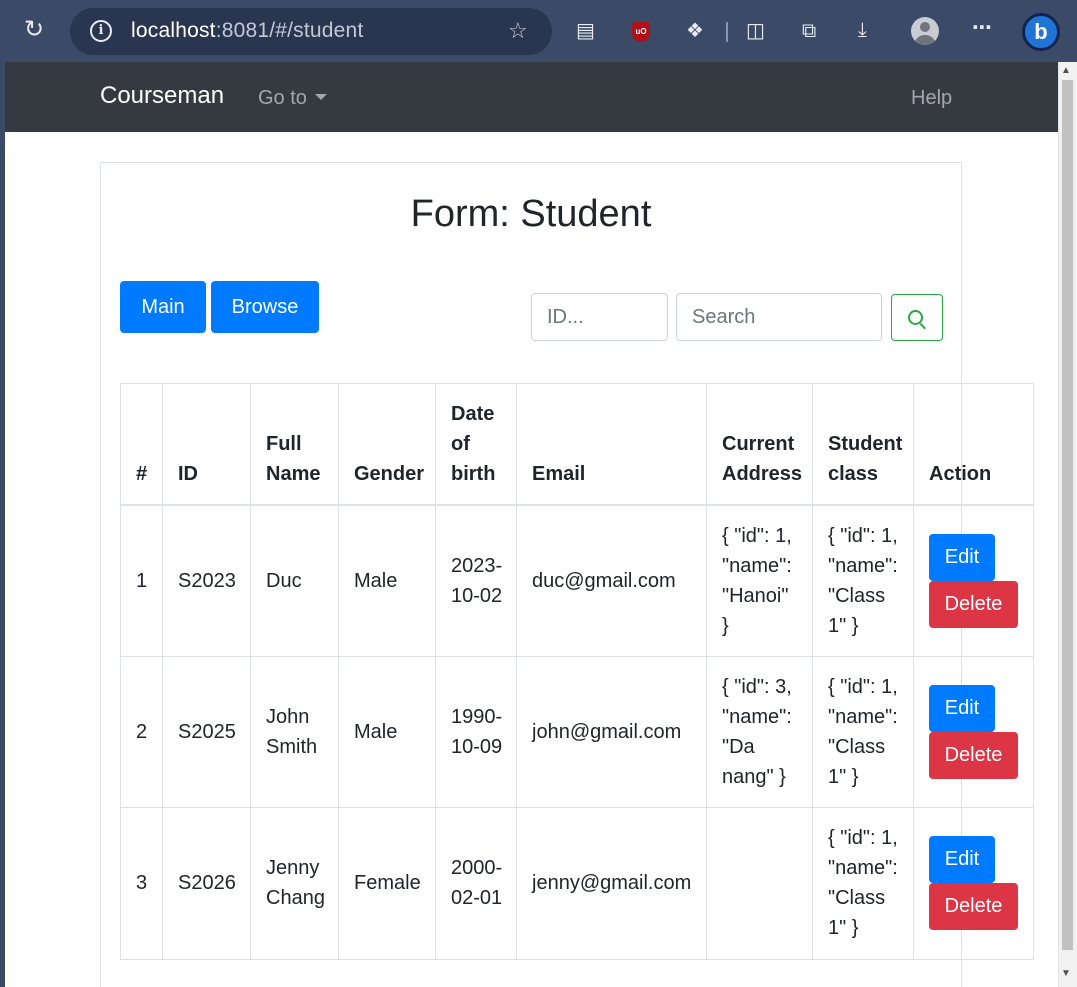 The image size is (1077, 987). I want to click on search-button, so click(917, 317).